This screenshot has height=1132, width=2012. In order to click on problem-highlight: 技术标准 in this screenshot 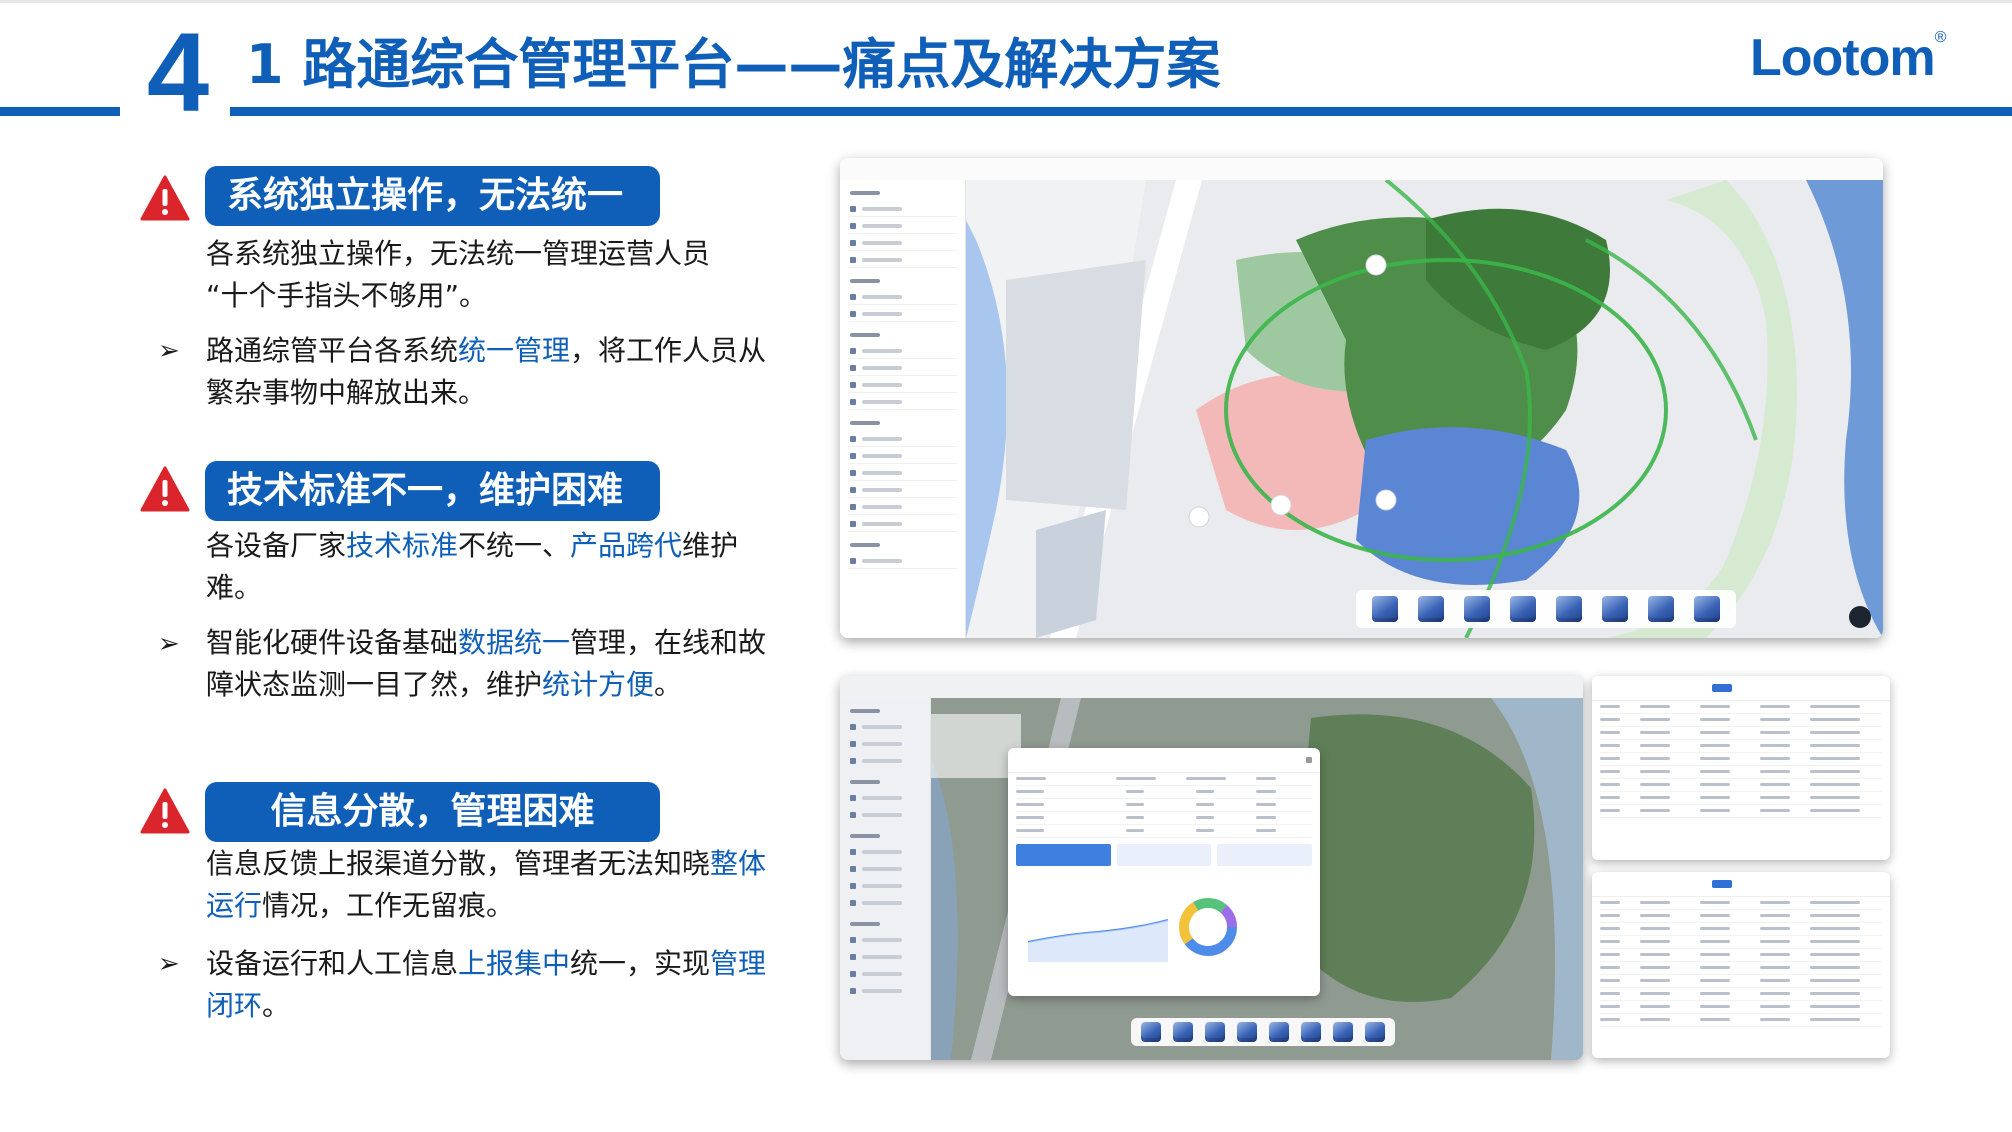, I will do `click(402, 545)`.